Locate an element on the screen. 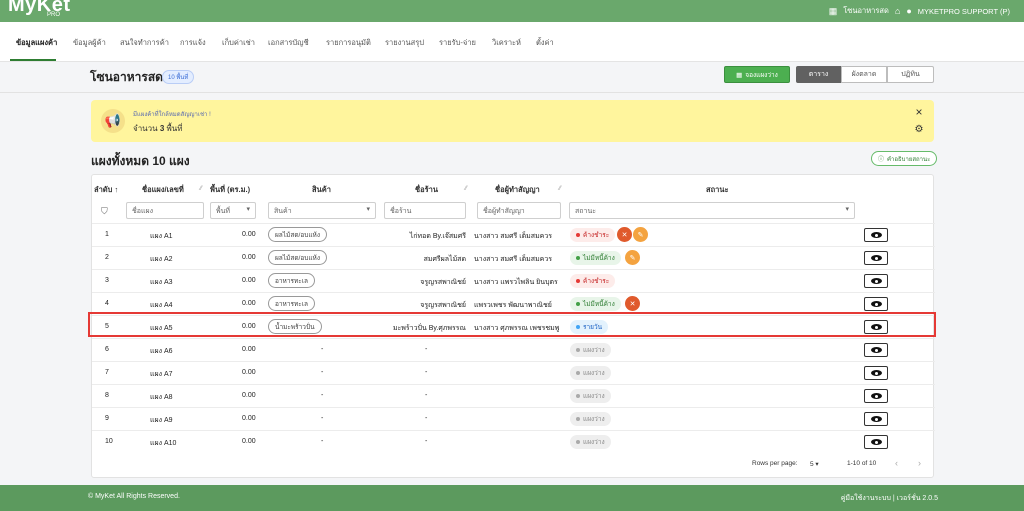 The image size is (1024, 511). table-row: 10 แผง A10 0.00 - - แผงว่าง is located at coordinates (513, 441).